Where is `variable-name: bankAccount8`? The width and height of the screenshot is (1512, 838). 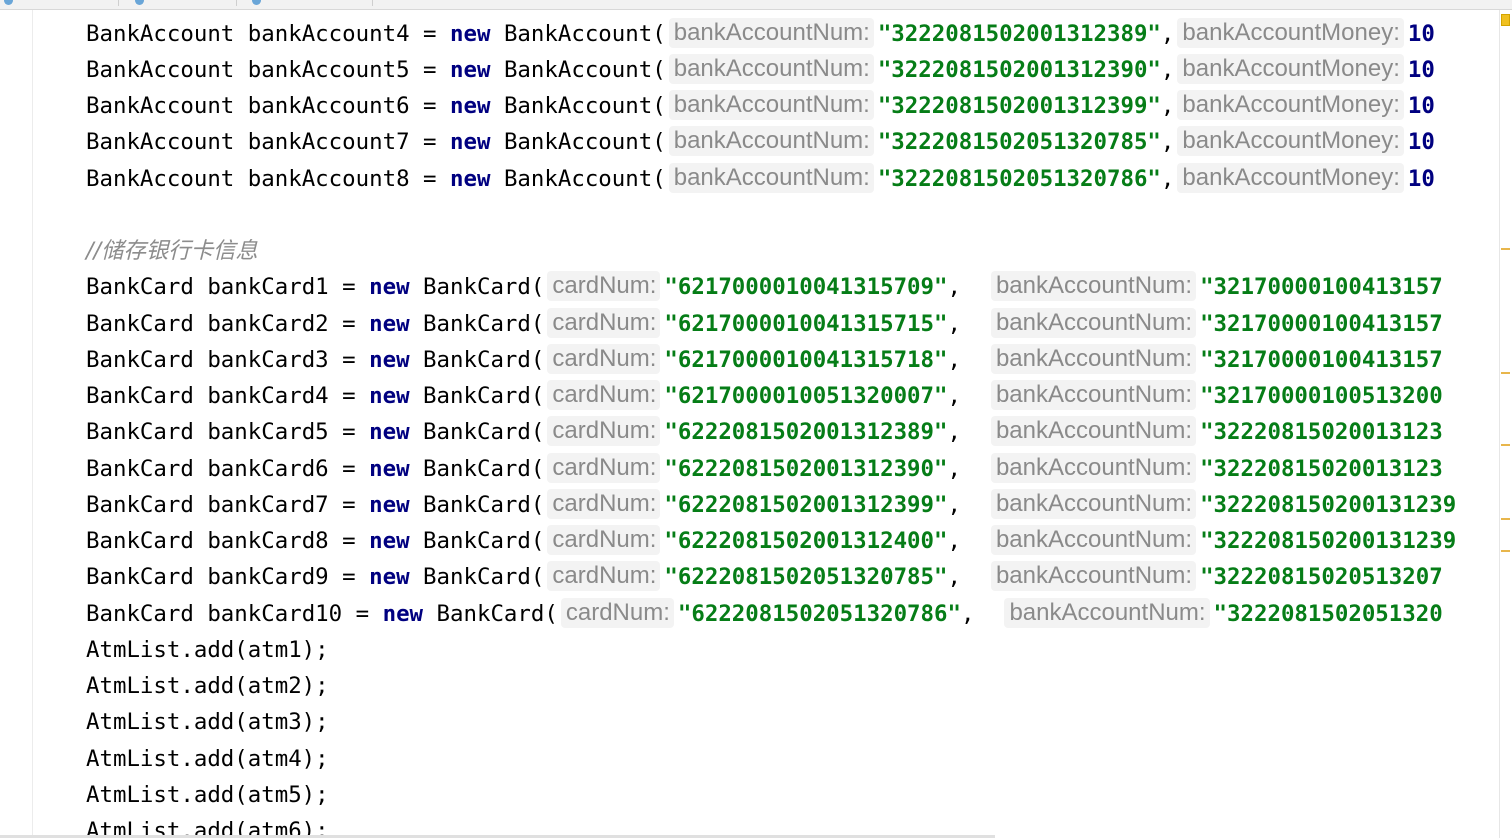 variable-name: bankAccount8 is located at coordinates (328, 179).